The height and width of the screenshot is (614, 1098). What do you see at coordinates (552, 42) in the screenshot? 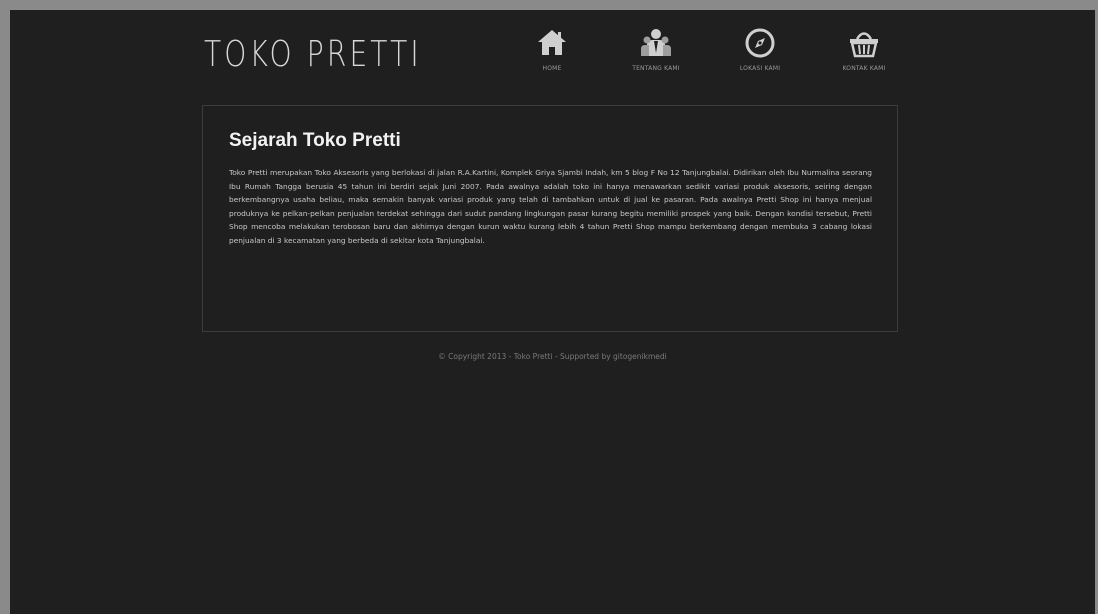
I see `home-icon` at bounding box center [552, 42].